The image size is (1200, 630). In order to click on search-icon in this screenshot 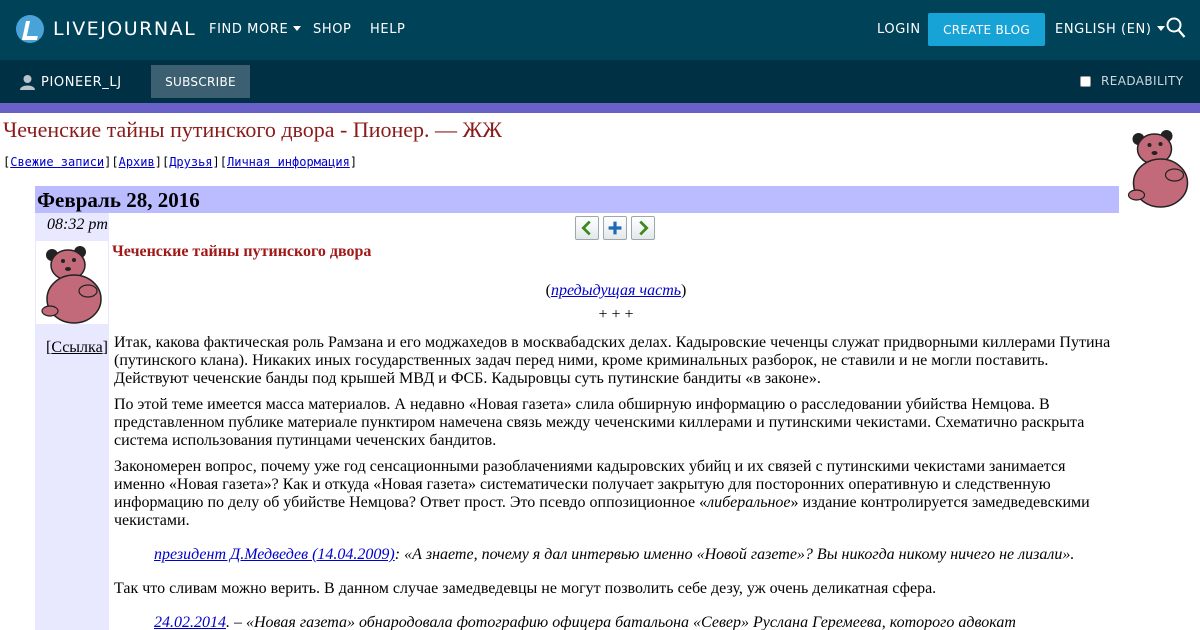, I will do `click(1176, 28)`.